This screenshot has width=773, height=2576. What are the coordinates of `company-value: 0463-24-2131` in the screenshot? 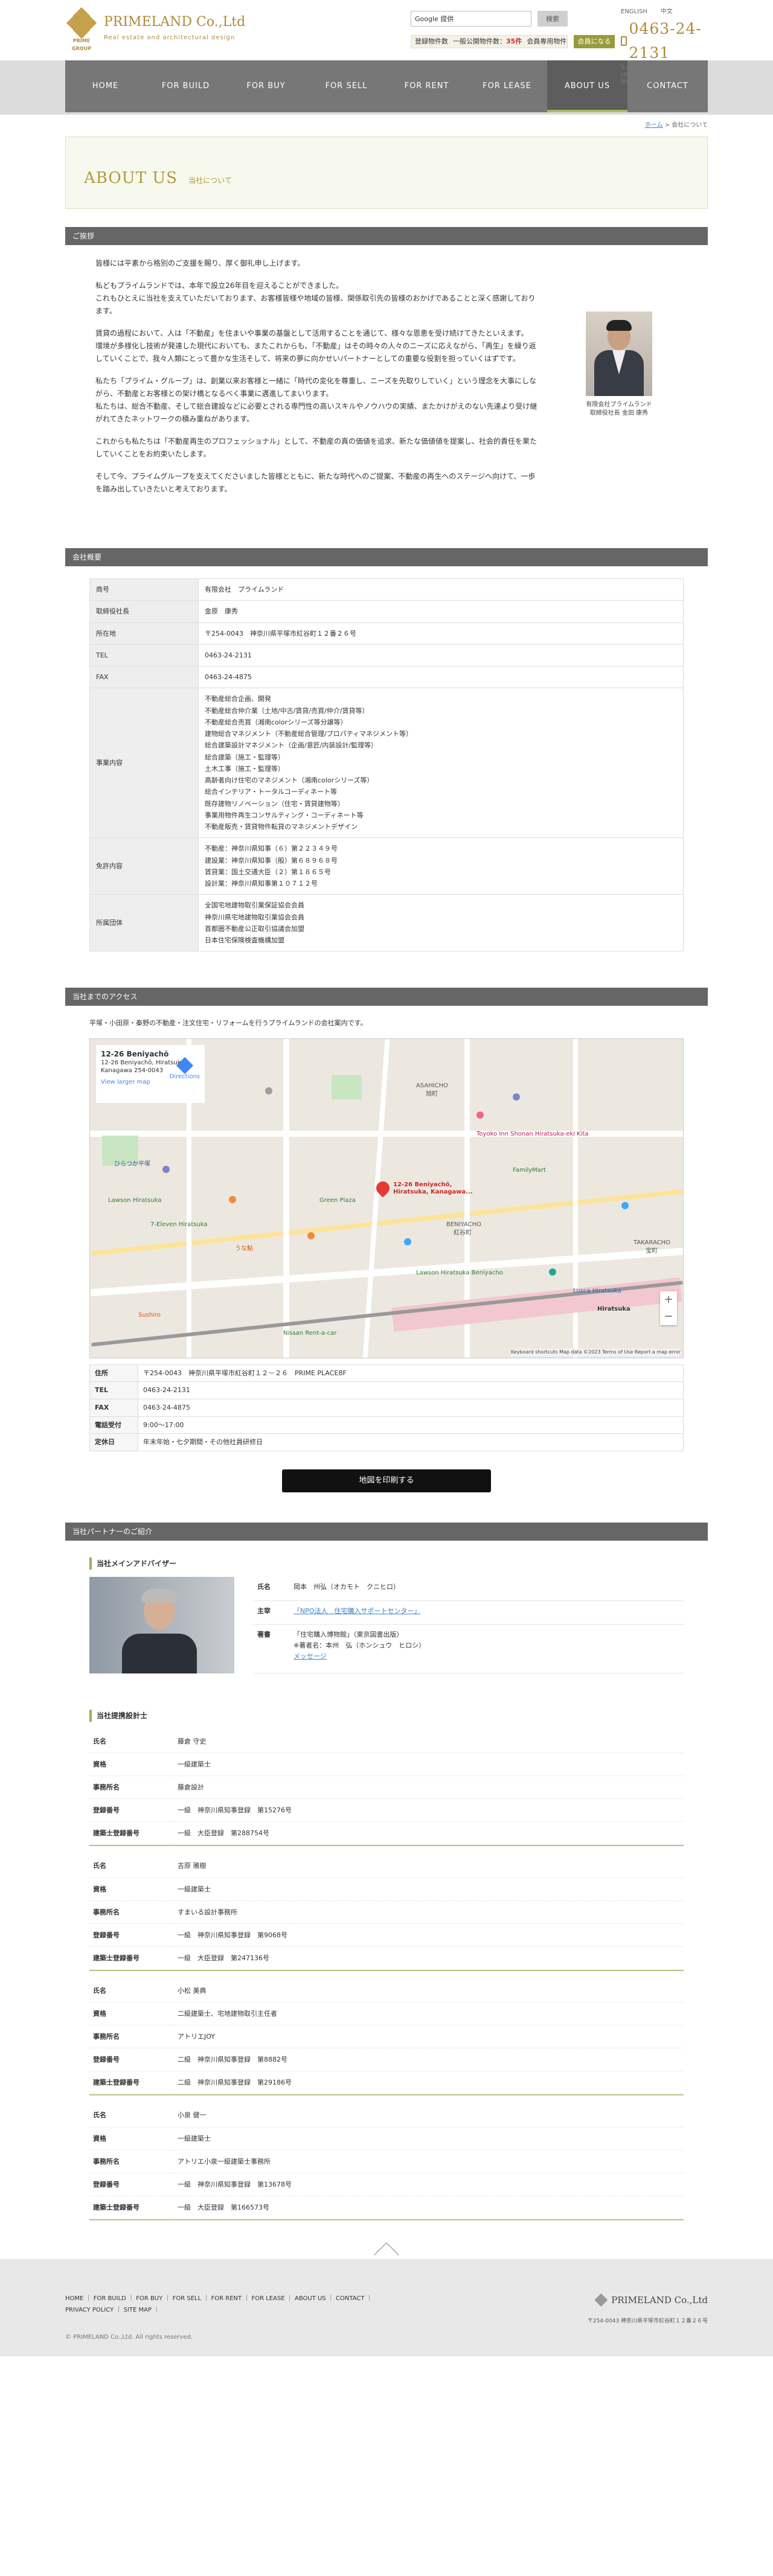 It's located at (441, 655).